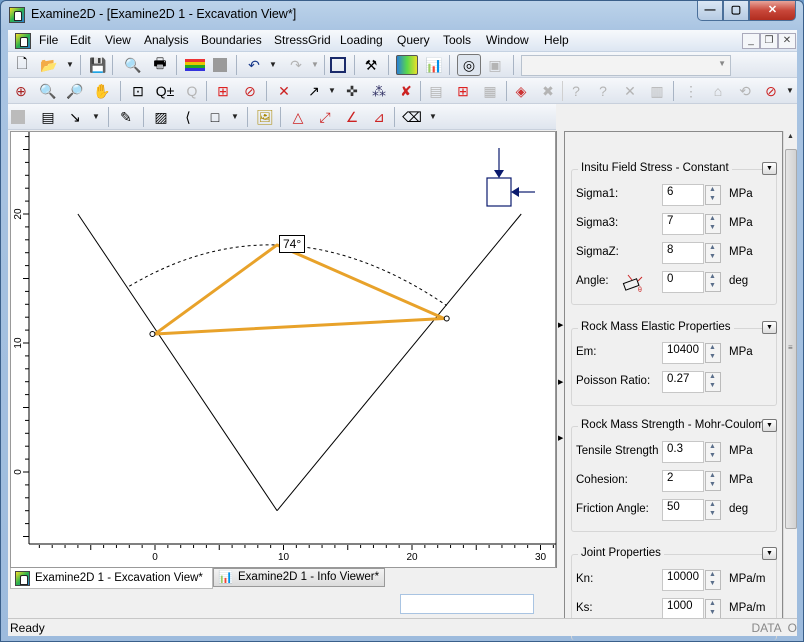 The height and width of the screenshot is (642, 804). Describe the element at coordinates (23, 41) in the screenshot. I see `doc-icon` at that location.